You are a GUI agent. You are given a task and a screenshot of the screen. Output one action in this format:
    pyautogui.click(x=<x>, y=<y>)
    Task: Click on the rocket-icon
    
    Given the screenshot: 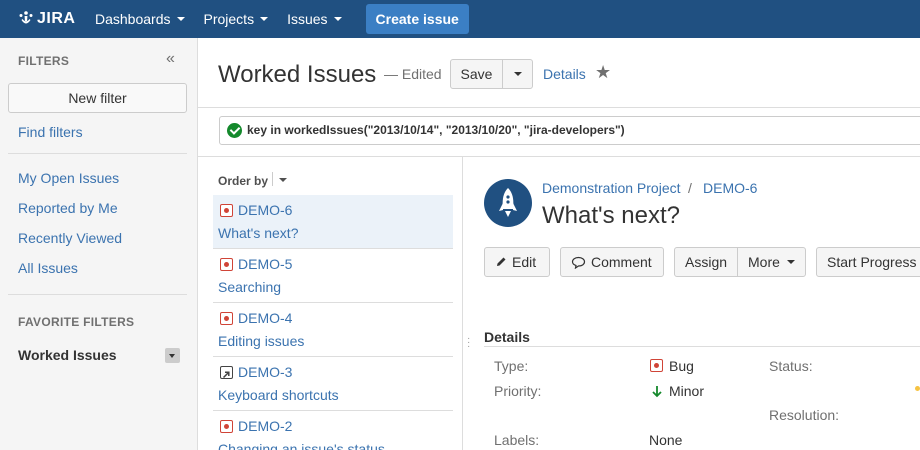 What is the action you would take?
    pyautogui.click(x=508, y=202)
    